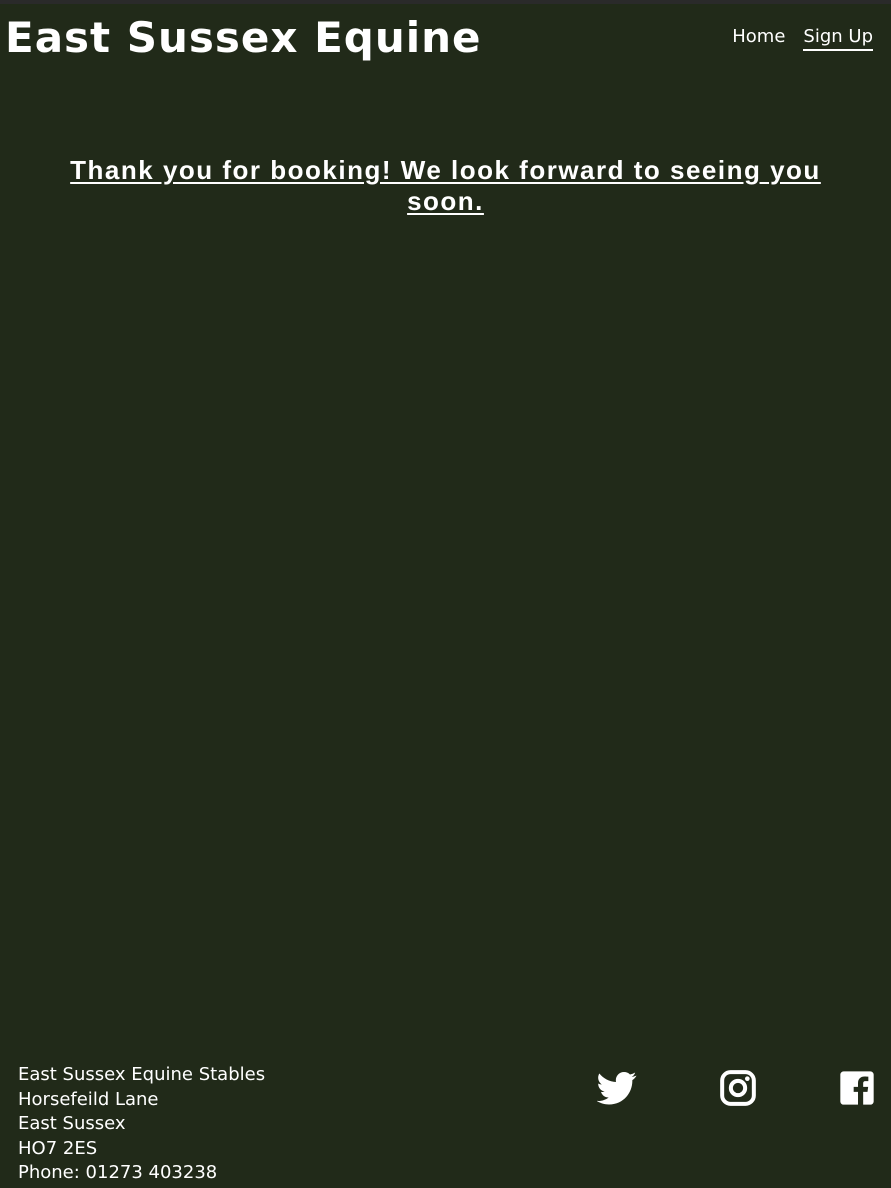 The height and width of the screenshot is (1188, 891). What do you see at coordinates (857, 1088) in the screenshot?
I see `facebook-icon` at bounding box center [857, 1088].